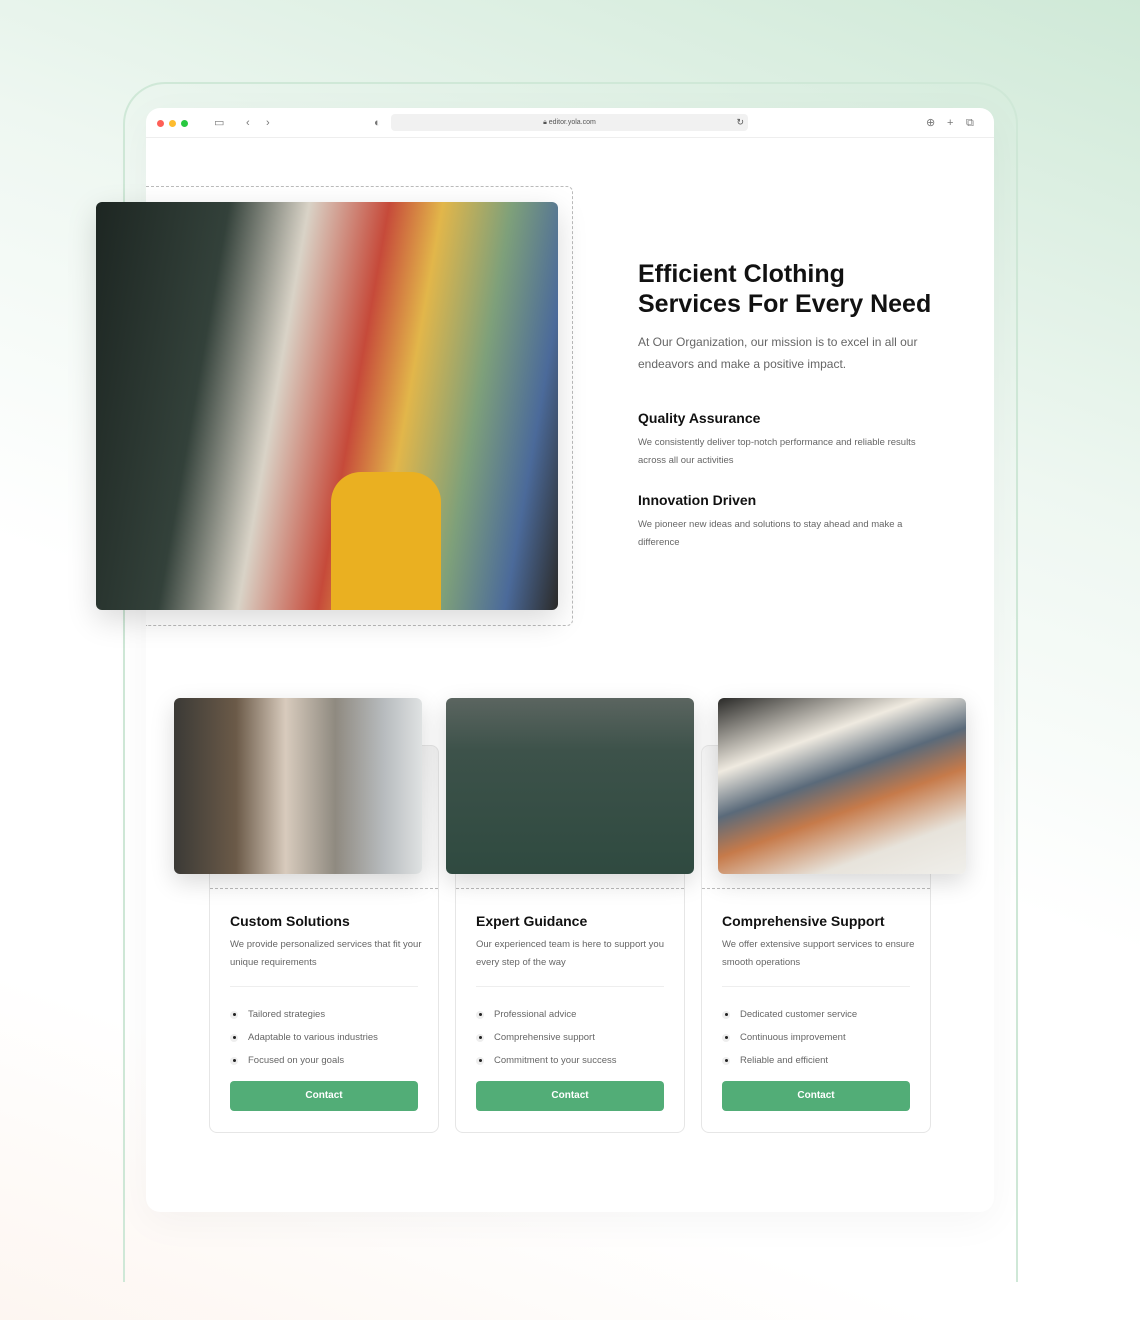 Image resolution: width=1140 pixels, height=1320 pixels. What do you see at coordinates (970, 123) in the screenshot?
I see `tabs-icon: ⧉` at bounding box center [970, 123].